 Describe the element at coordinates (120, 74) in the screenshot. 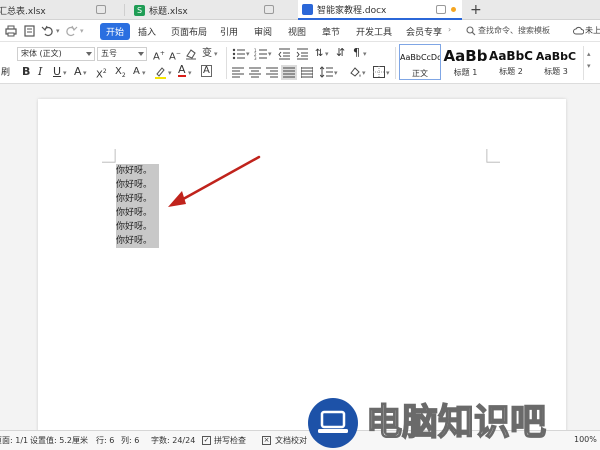

I see `subscript-icon: X2` at that location.